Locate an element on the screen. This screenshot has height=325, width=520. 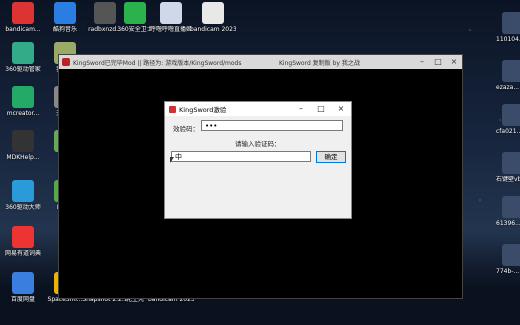
close-icon: × is located at coordinates (454, 62).